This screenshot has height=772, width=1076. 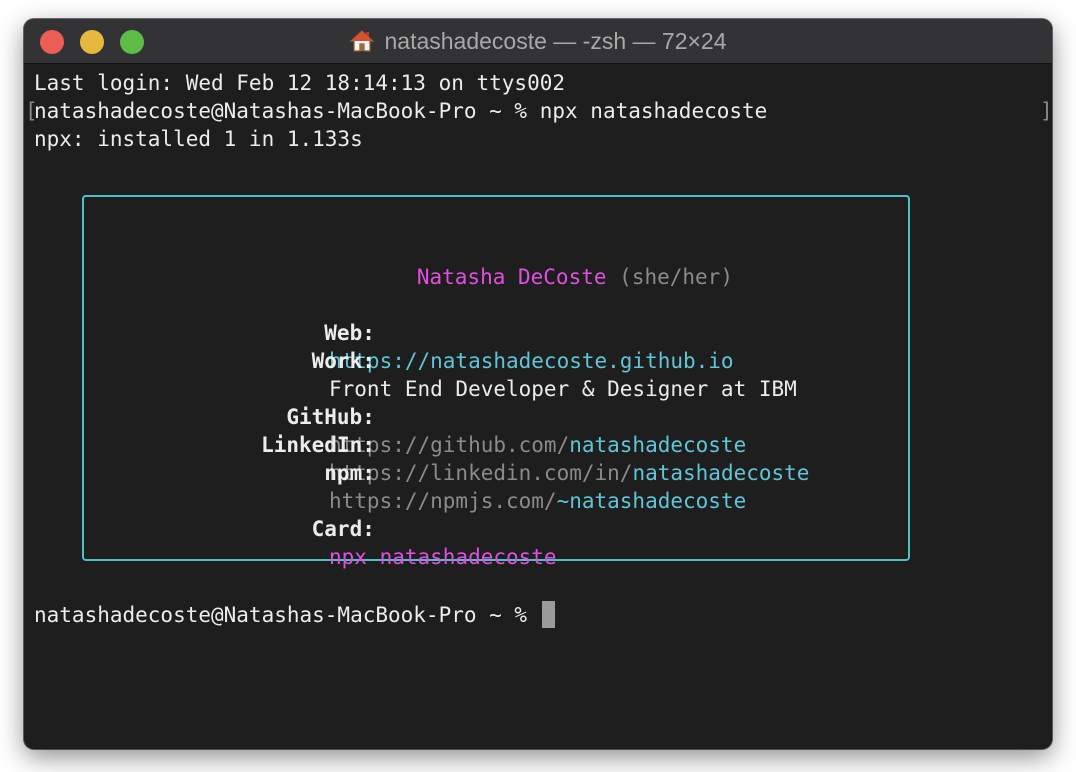 I want to click on card-name-row: Natasha DeCoste (she/her), so click(x=537, y=262).